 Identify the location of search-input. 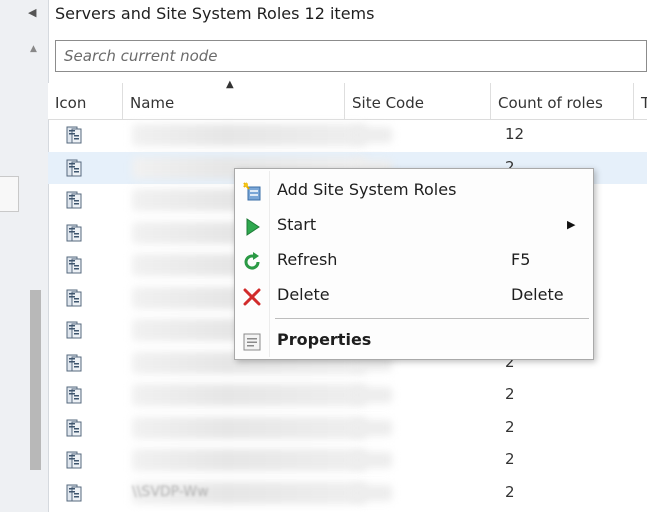
(351, 56).